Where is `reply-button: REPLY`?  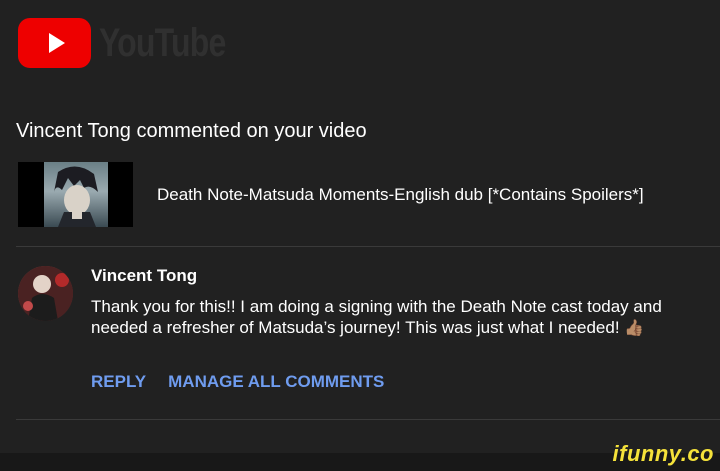
reply-button: REPLY is located at coordinates (118, 382).